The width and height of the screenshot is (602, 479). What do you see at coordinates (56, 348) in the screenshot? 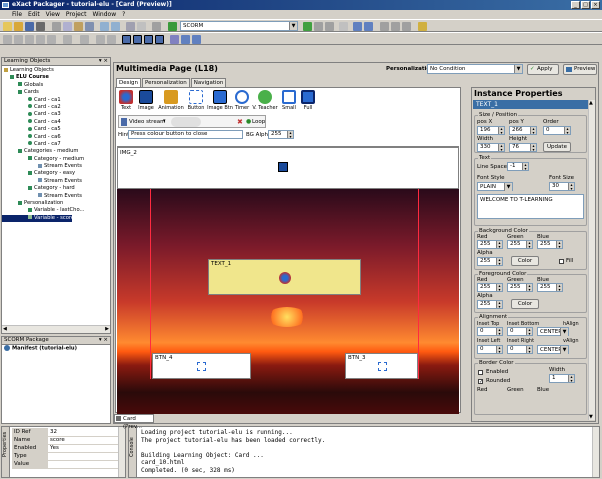
I see `tree-item-manifest: Manifest (tutorial-elu)` at bounding box center [56, 348].